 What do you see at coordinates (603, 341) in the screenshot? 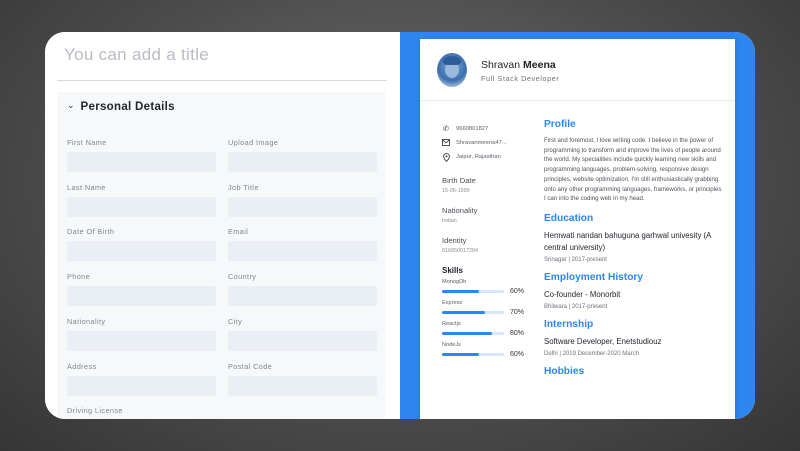
I see `internship-role: Software Developer, Enetstudiouz` at bounding box center [603, 341].